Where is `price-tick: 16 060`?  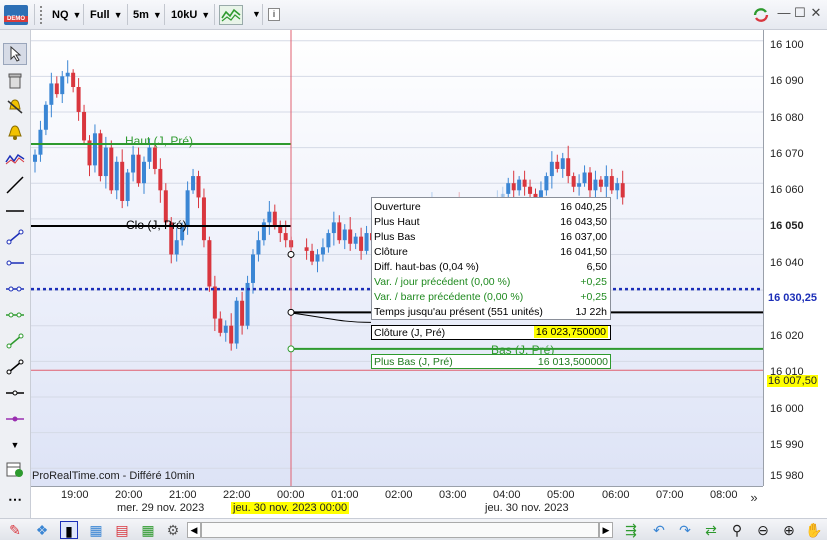 price-tick: 16 060 is located at coordinates (787, 190).